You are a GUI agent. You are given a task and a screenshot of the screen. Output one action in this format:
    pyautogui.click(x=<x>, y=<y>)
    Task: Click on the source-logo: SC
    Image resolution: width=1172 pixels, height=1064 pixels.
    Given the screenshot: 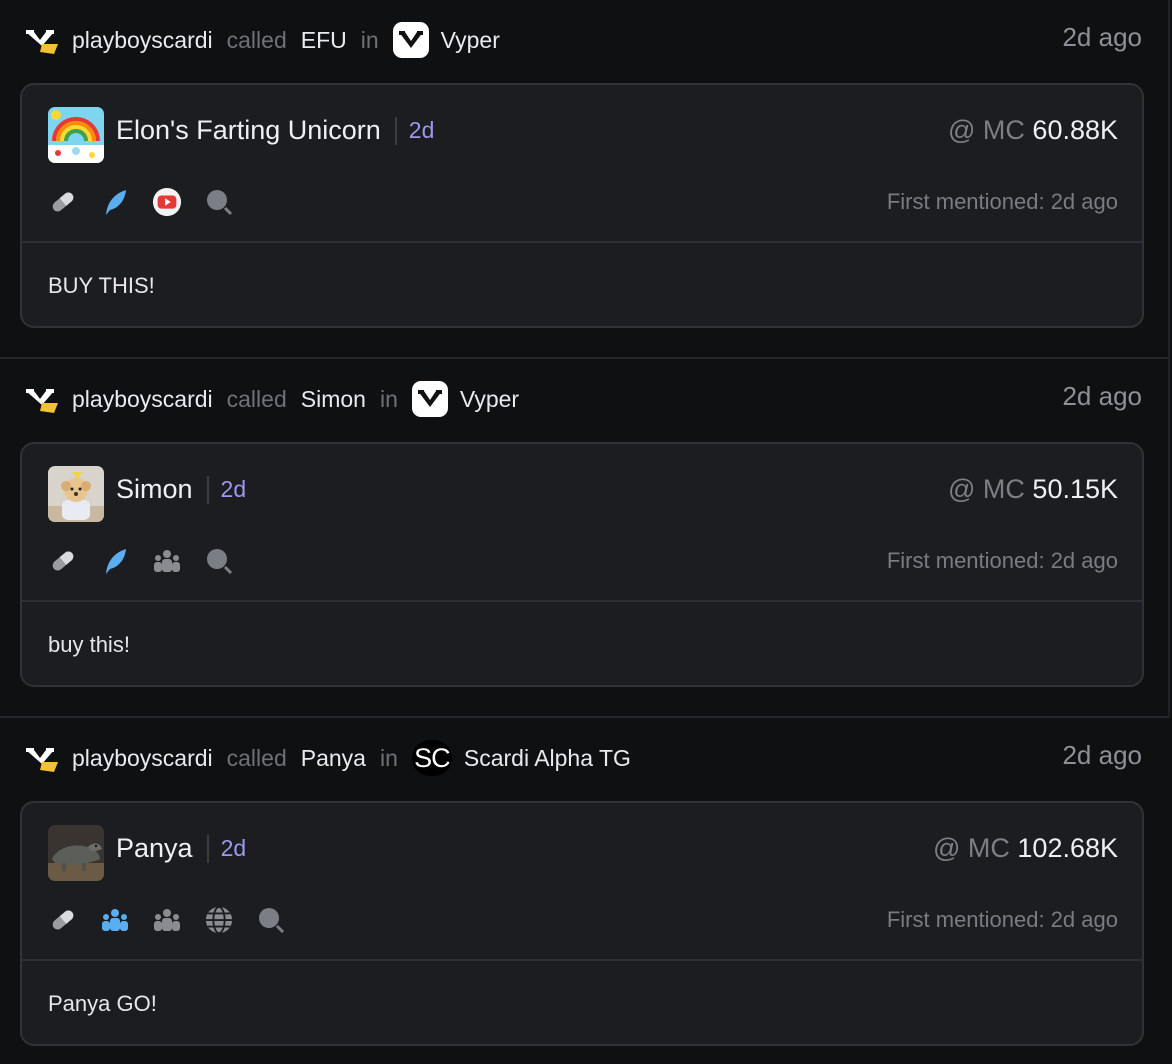 What is the action you would take?
    pyautogui.click(x=431, y=758)
    